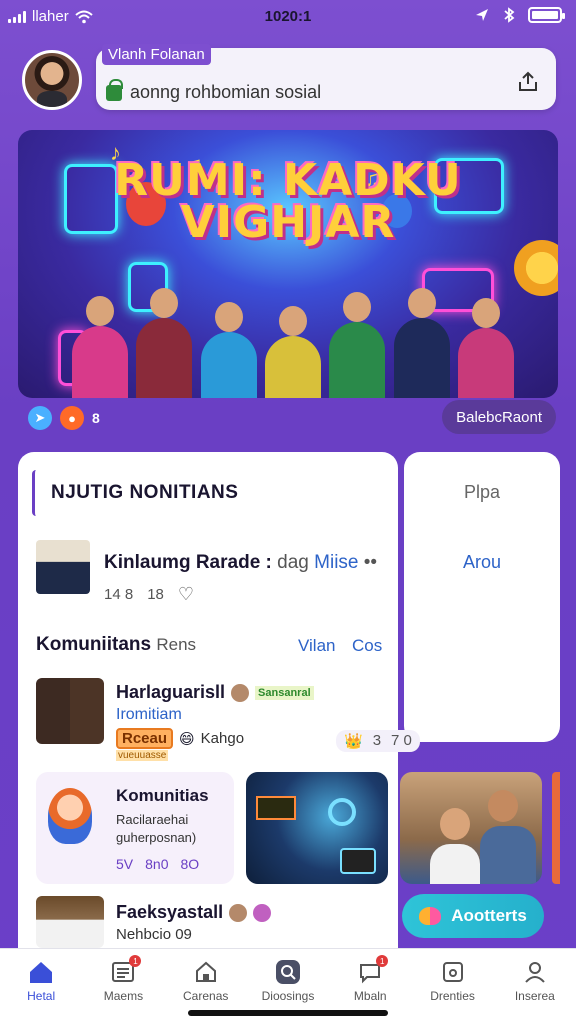  Describe the element at coordinates (528, 82) in the screenshot. I see `share-icon` at that location.